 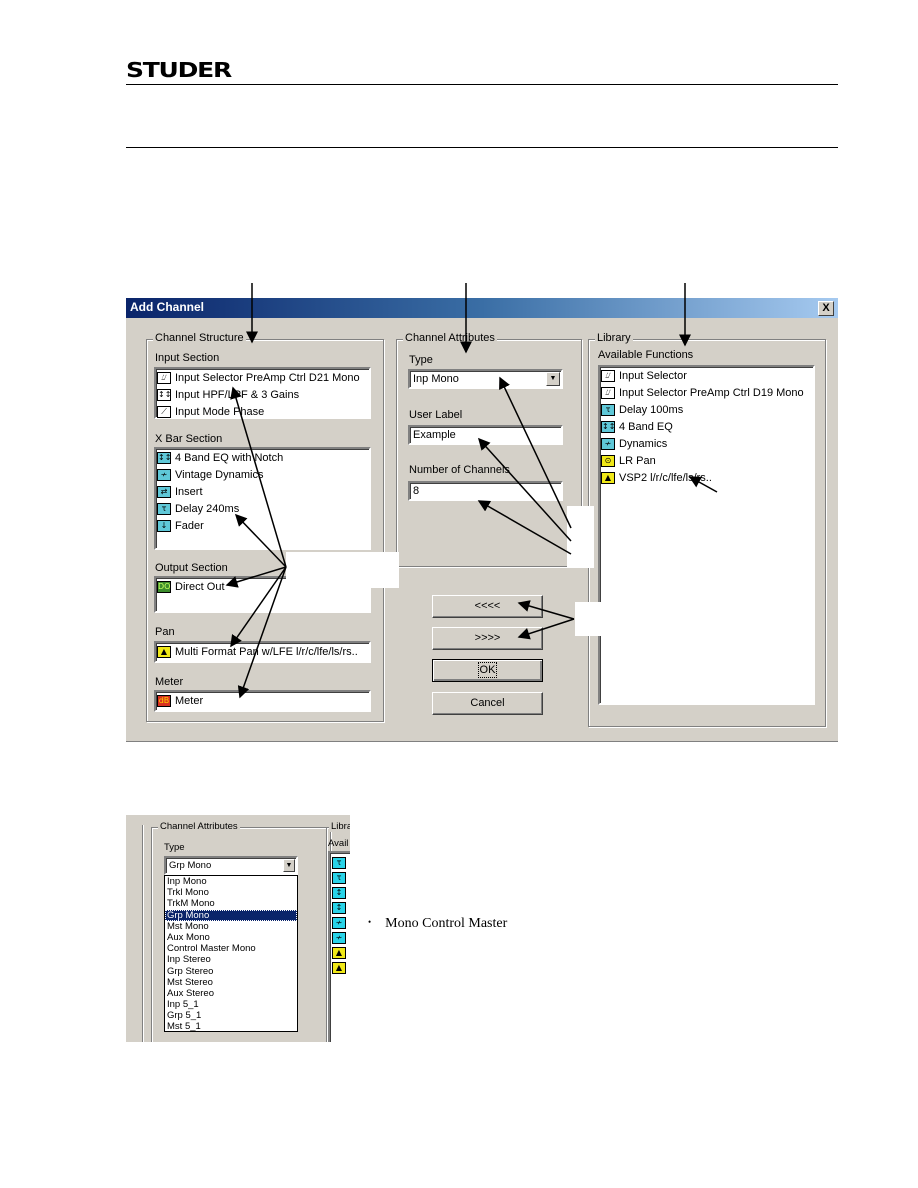 I want to click on xbar-section-label: X Bar Section, so click(x=189, y=439).